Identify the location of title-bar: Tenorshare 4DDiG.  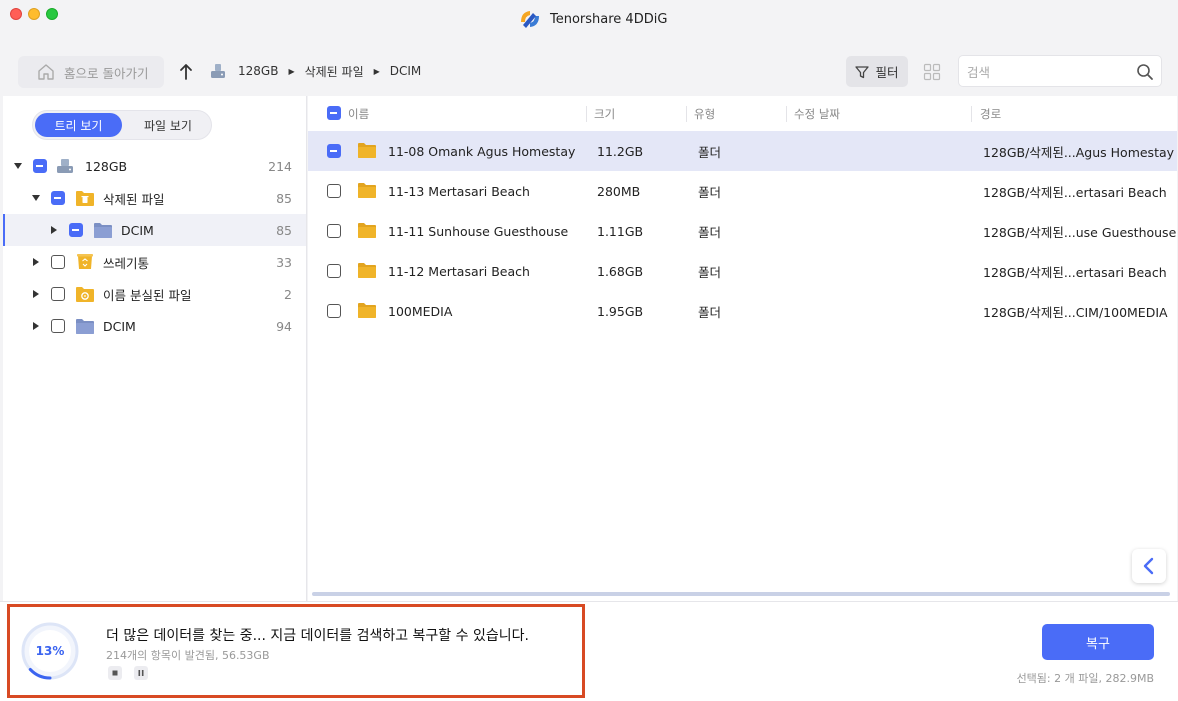
(589, 20).